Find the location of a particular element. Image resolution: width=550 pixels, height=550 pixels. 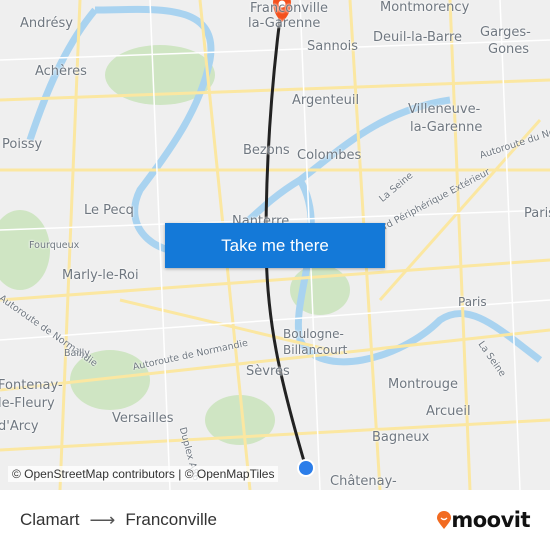

moovit-logo: moovit is located at coordinates (483, 520).